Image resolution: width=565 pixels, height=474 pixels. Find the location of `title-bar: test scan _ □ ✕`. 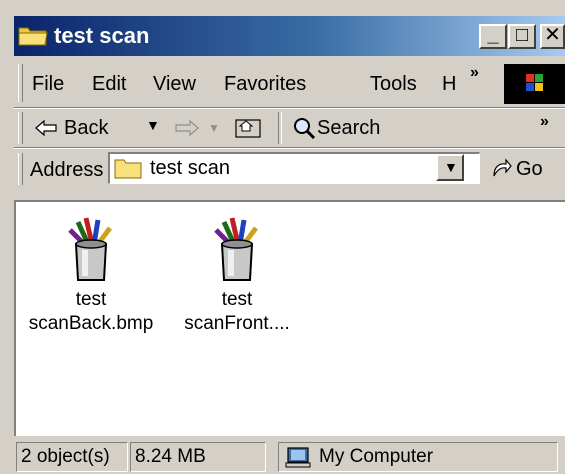

title-bar: test scan _ □ ✕ is located at coordinates (289, 36).